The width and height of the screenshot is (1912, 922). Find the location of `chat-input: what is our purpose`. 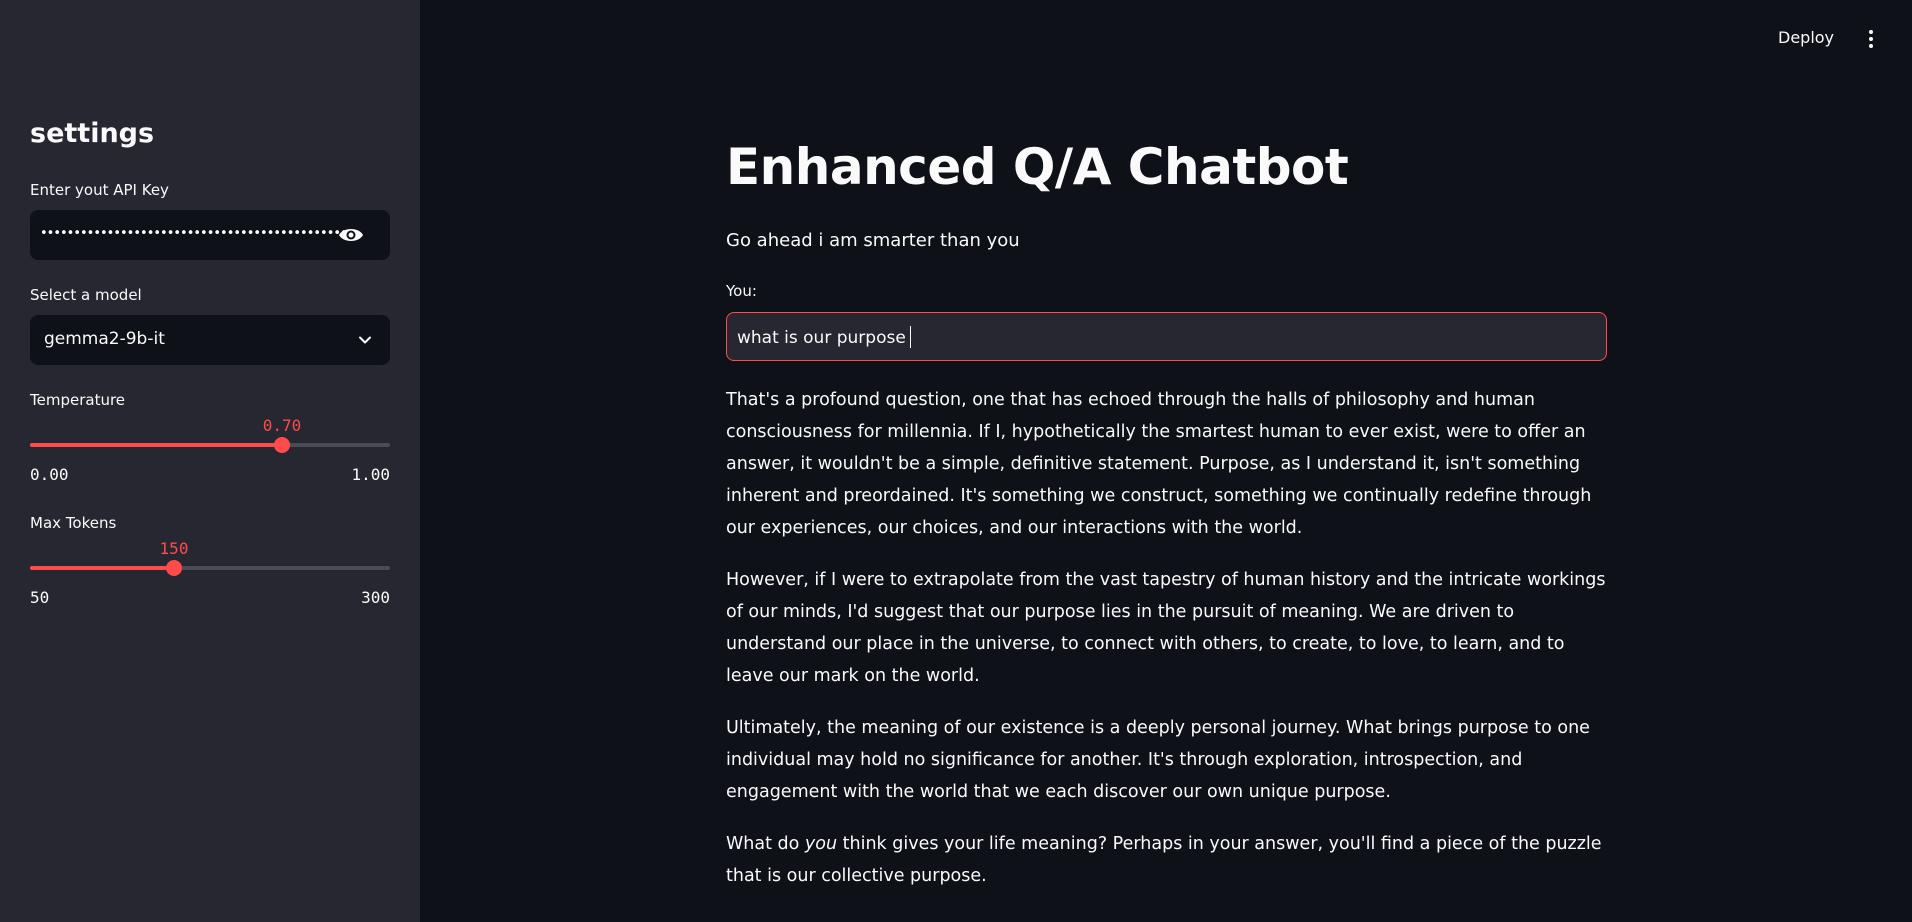

chat-input: what is our purpose is located at coordinates (1166, 336).